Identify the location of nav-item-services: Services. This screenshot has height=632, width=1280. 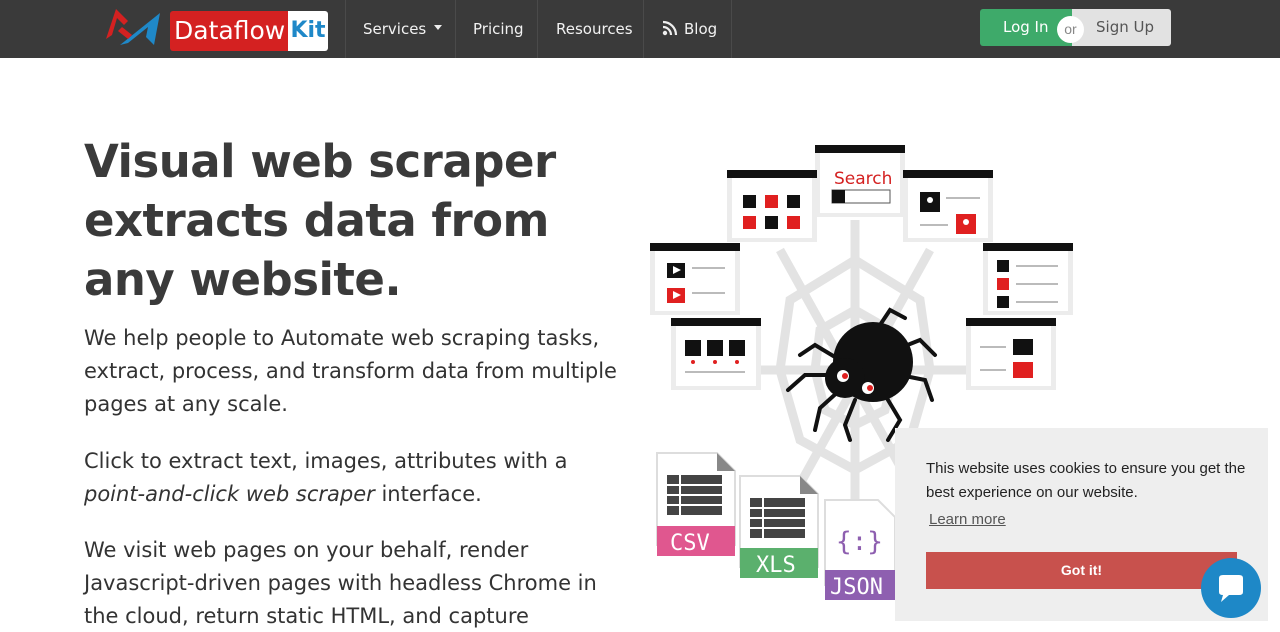
(403, 29).